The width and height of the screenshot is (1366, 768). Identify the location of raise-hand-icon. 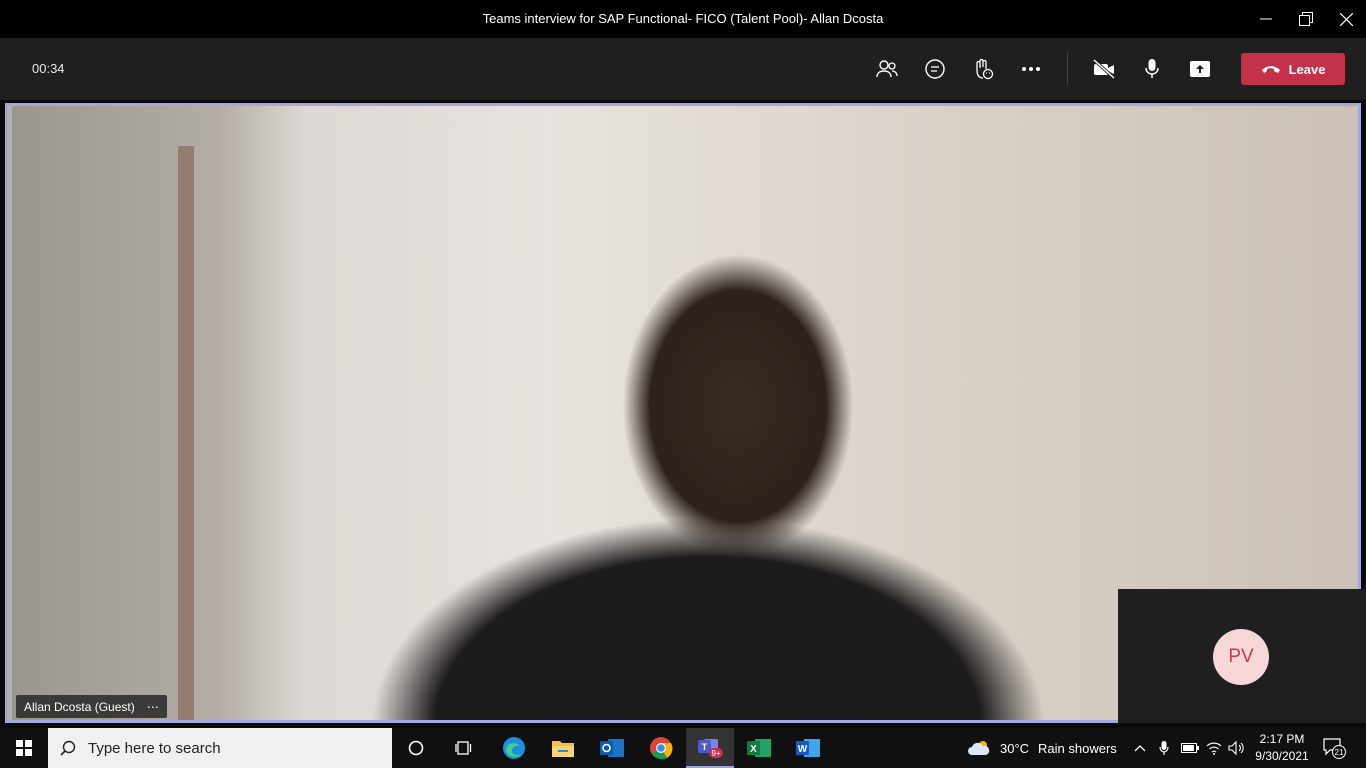
(985, 69).